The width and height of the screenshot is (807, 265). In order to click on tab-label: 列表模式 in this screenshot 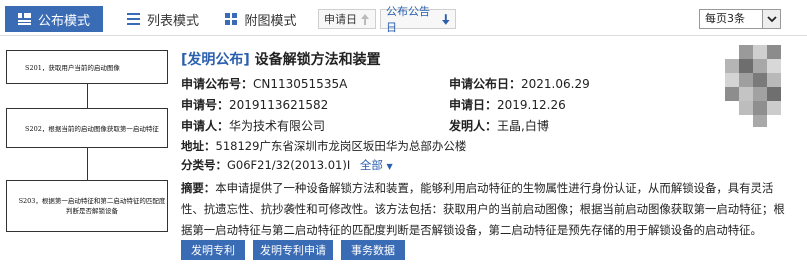, I will do `click(172, 21)`.